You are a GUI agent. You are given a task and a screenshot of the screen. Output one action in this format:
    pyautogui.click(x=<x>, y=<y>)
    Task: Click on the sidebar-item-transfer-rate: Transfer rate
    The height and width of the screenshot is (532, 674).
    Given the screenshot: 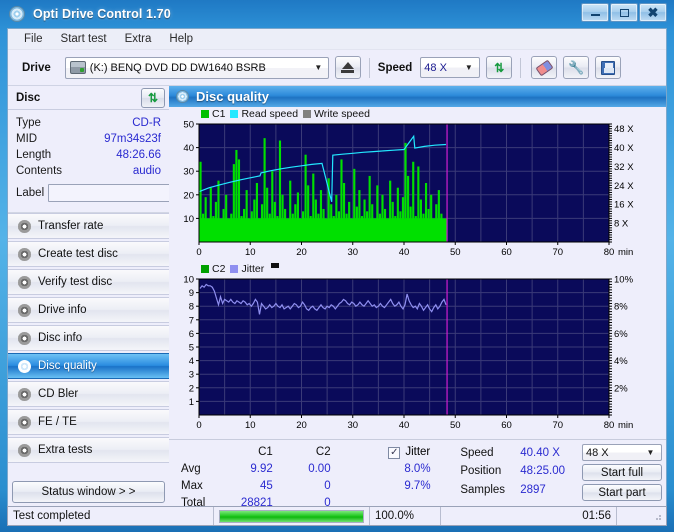 What is the action you would take?
    pyautogui.click(x=88, y=226)
    